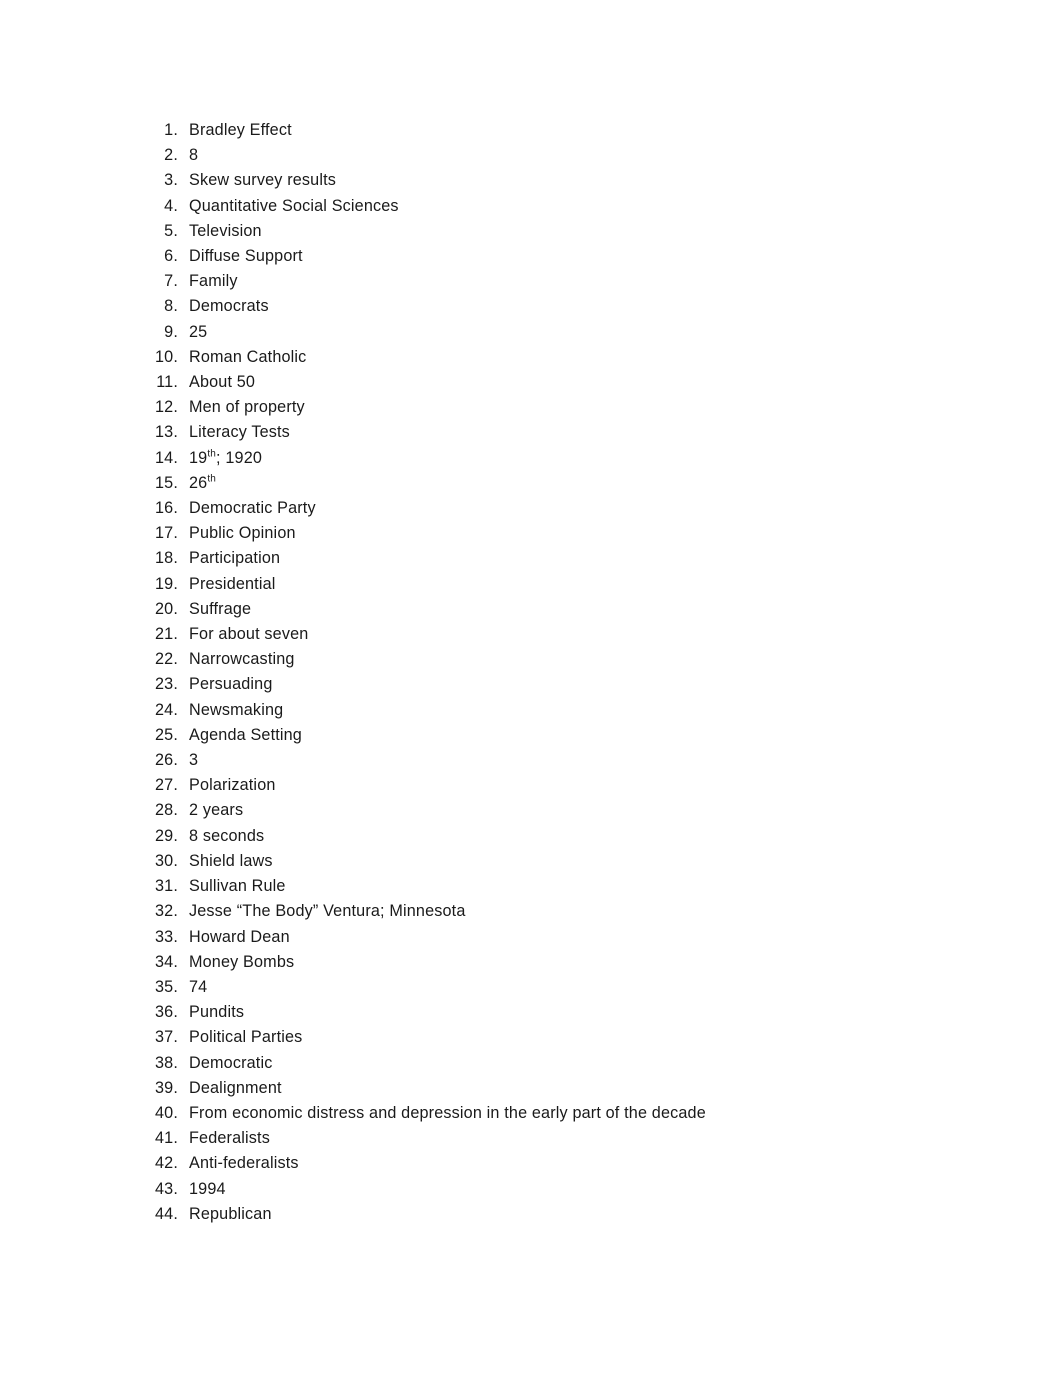  What do you see at coordinates (531, 458) in the screenshot?
I see `list-item: 14. 19th; 1920` at bounding box center [531, 458].